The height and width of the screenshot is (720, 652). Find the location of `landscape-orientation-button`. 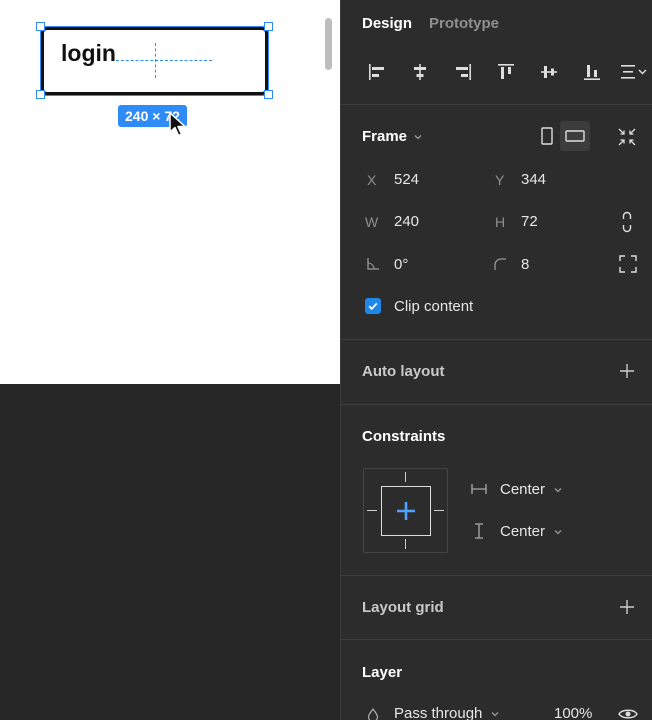

landscape-orientation-button is located at coordinates (575, 136).